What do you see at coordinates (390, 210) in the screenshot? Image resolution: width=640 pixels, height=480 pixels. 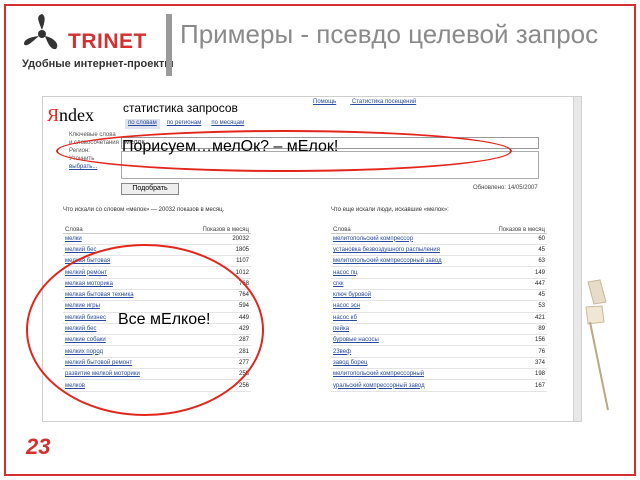 I see `right-table-caption: Что еще искали люди, искавшие «мелок»:` at bounding box center [390, 210].